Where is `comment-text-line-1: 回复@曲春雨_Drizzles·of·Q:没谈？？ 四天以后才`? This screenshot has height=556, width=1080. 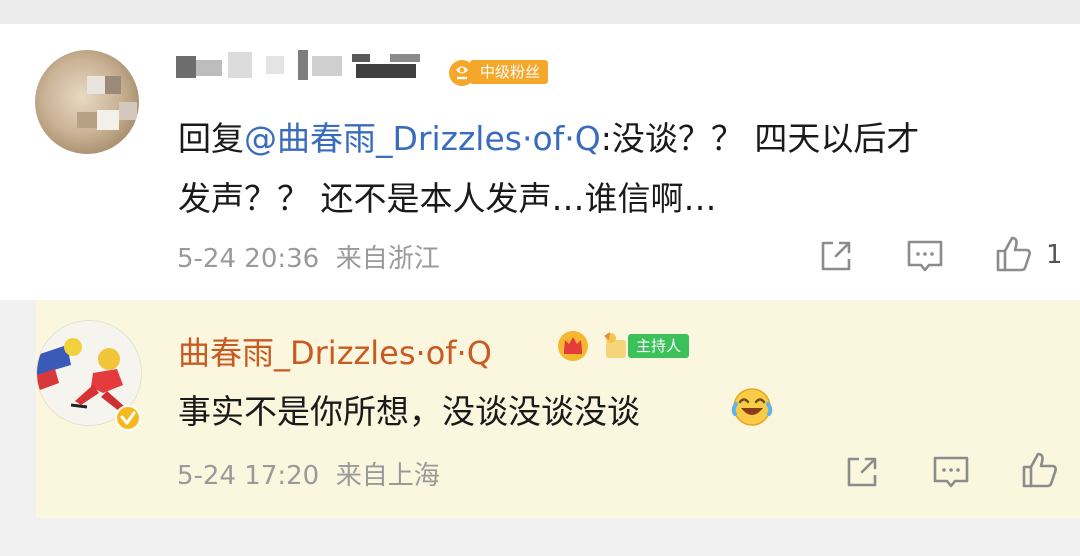
comment-text-line-1: 回复@曲春雨_Drizzles·of·Q:没谈？？ 四天以后才 is located at coordinates (548, 136).